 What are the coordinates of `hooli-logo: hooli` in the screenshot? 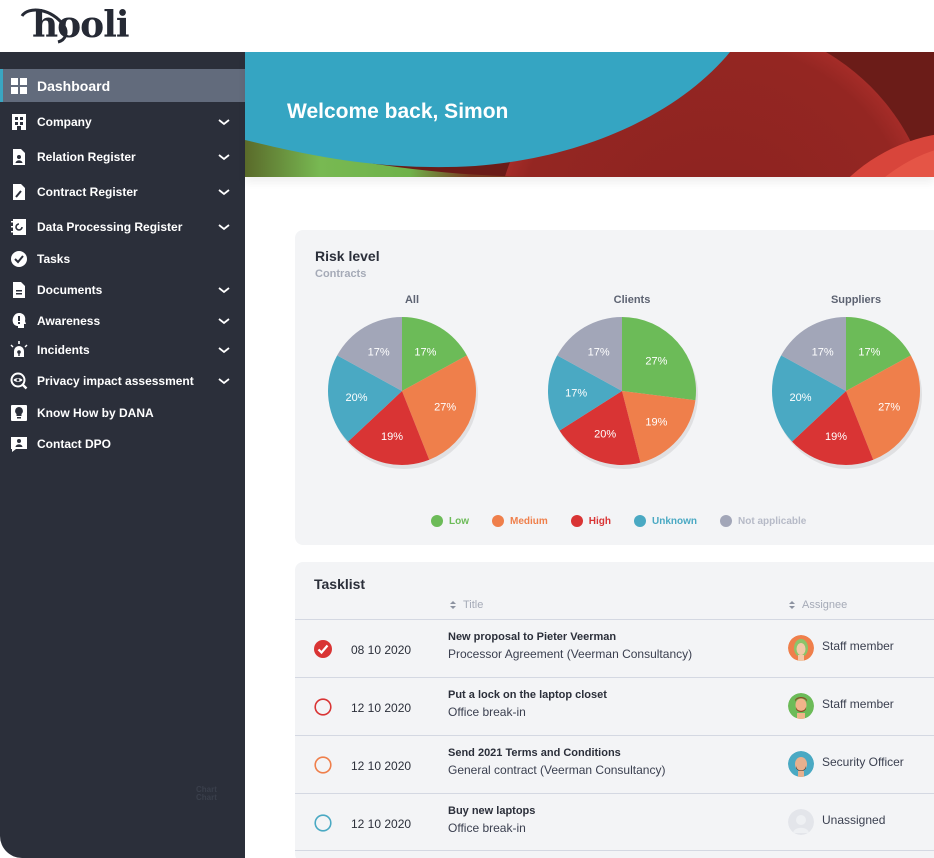 It's located at (78, 25).